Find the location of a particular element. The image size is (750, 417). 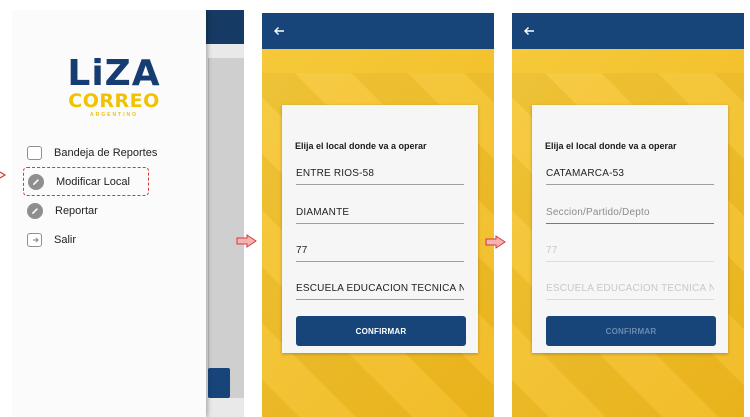

logo-brand: LiZA is located at coordinates (114, 73).